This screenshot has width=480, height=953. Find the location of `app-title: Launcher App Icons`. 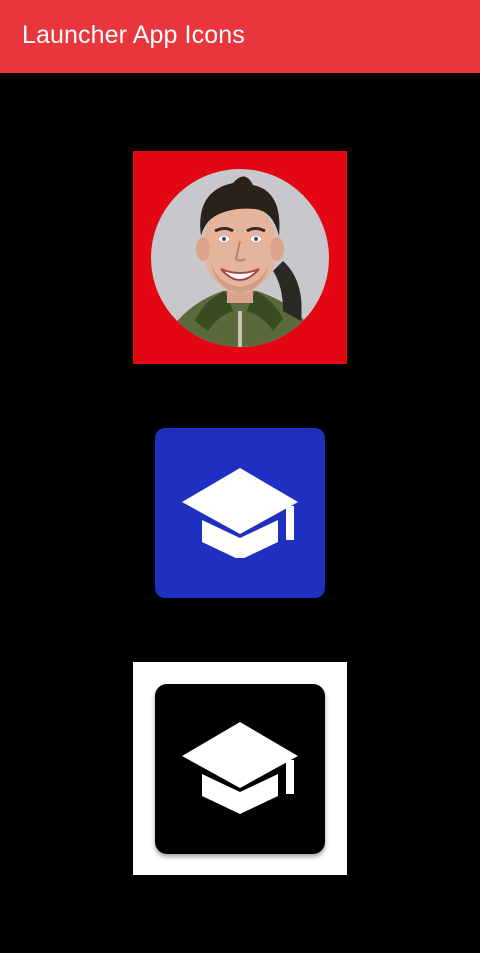

app-title: Launcher App Icons is located at coordinates (133, 35).